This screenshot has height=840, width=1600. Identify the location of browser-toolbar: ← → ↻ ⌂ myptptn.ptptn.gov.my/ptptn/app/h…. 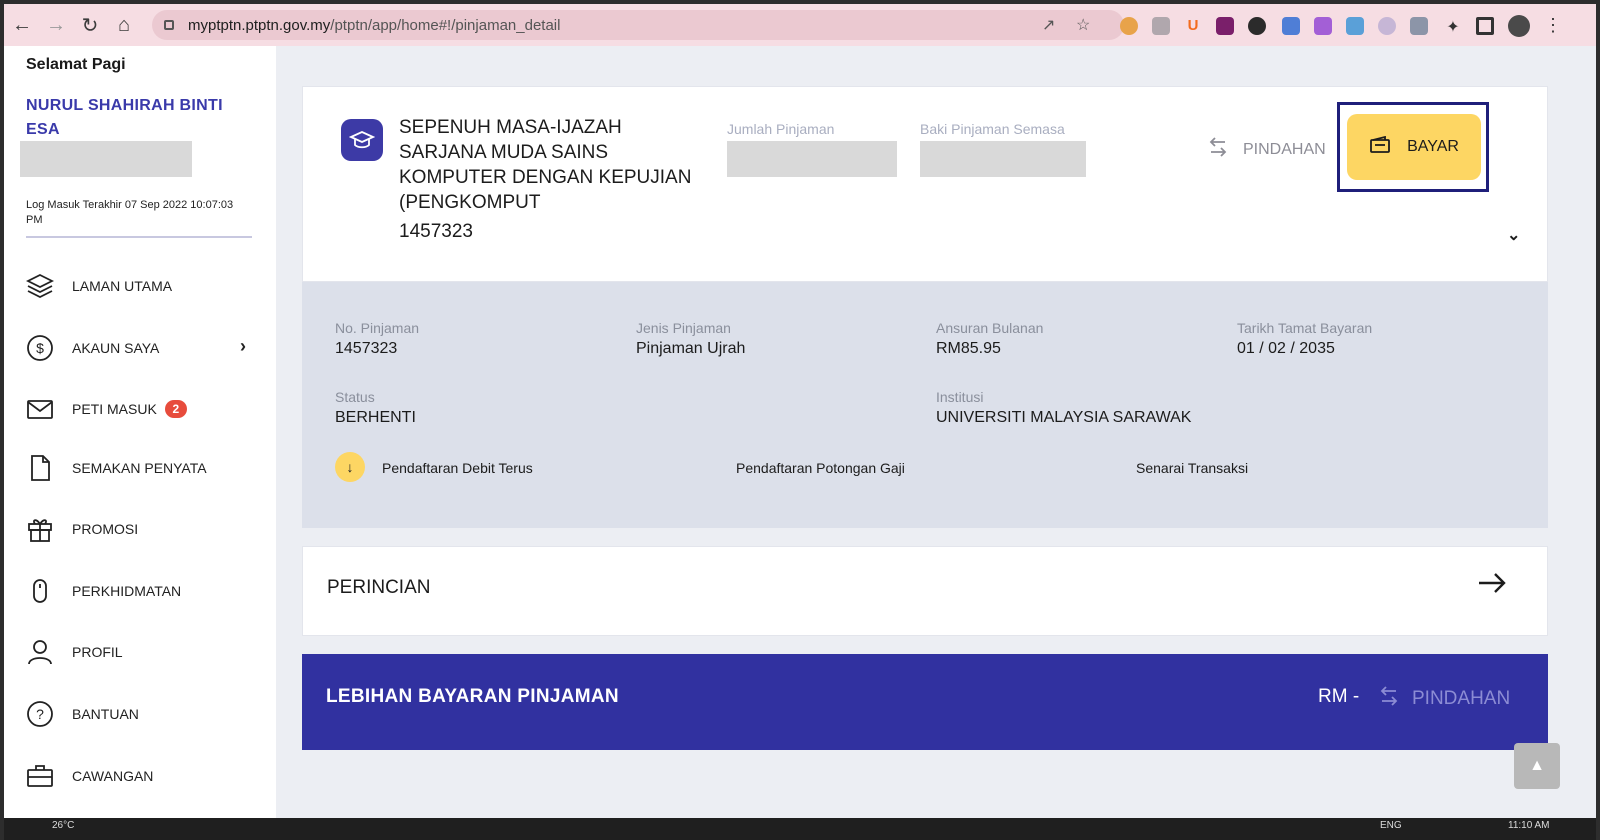
(800, 25).